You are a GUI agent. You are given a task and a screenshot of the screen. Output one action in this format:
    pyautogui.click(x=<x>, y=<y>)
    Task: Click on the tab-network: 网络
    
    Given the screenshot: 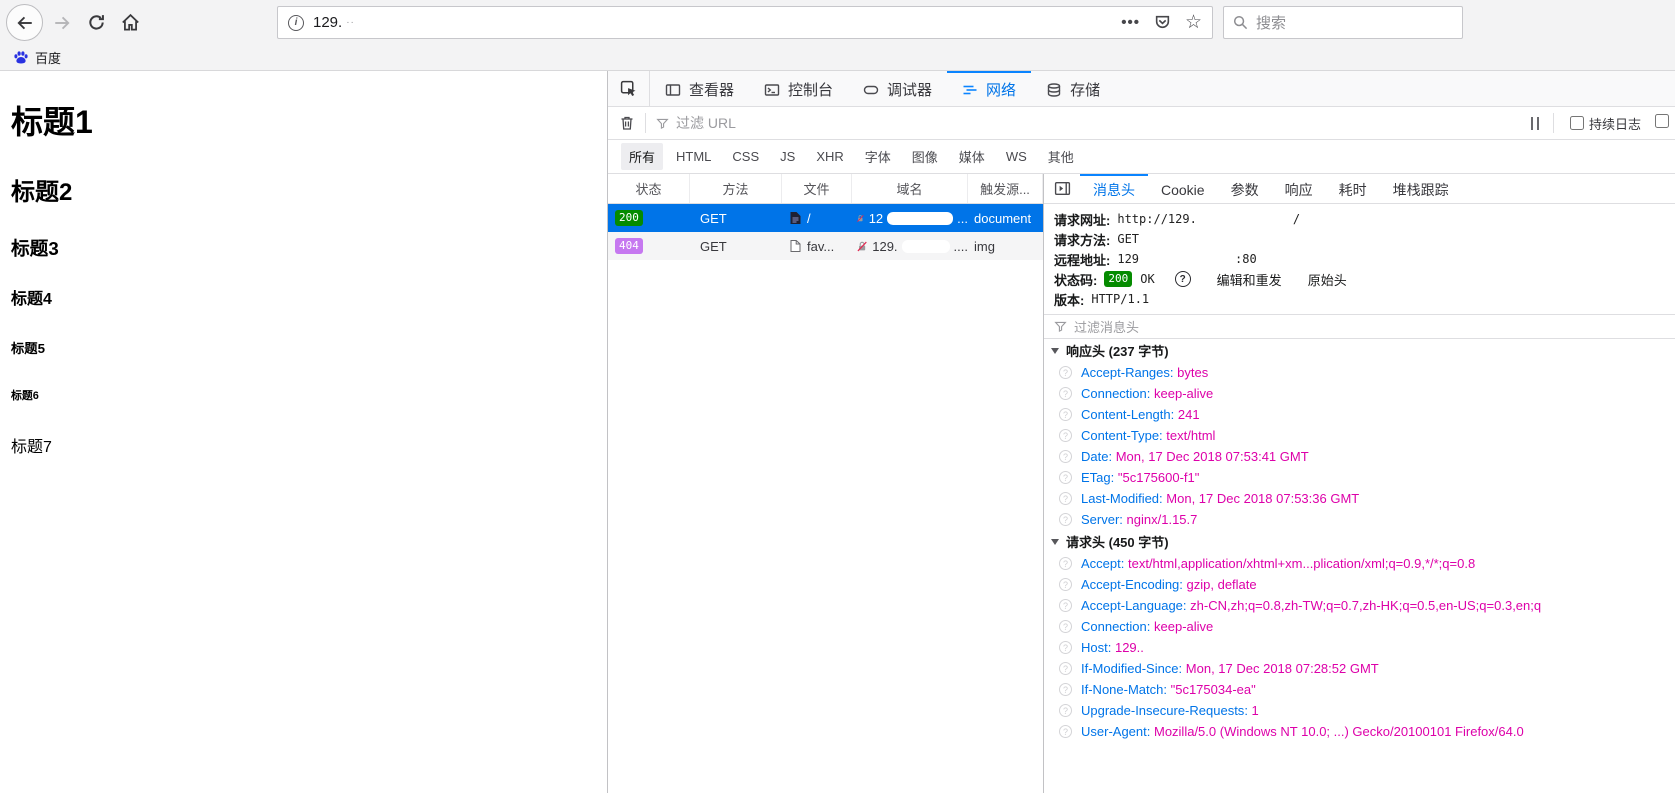 What is the action you would take?
    pyautogui.click(x=989, y=88)
    